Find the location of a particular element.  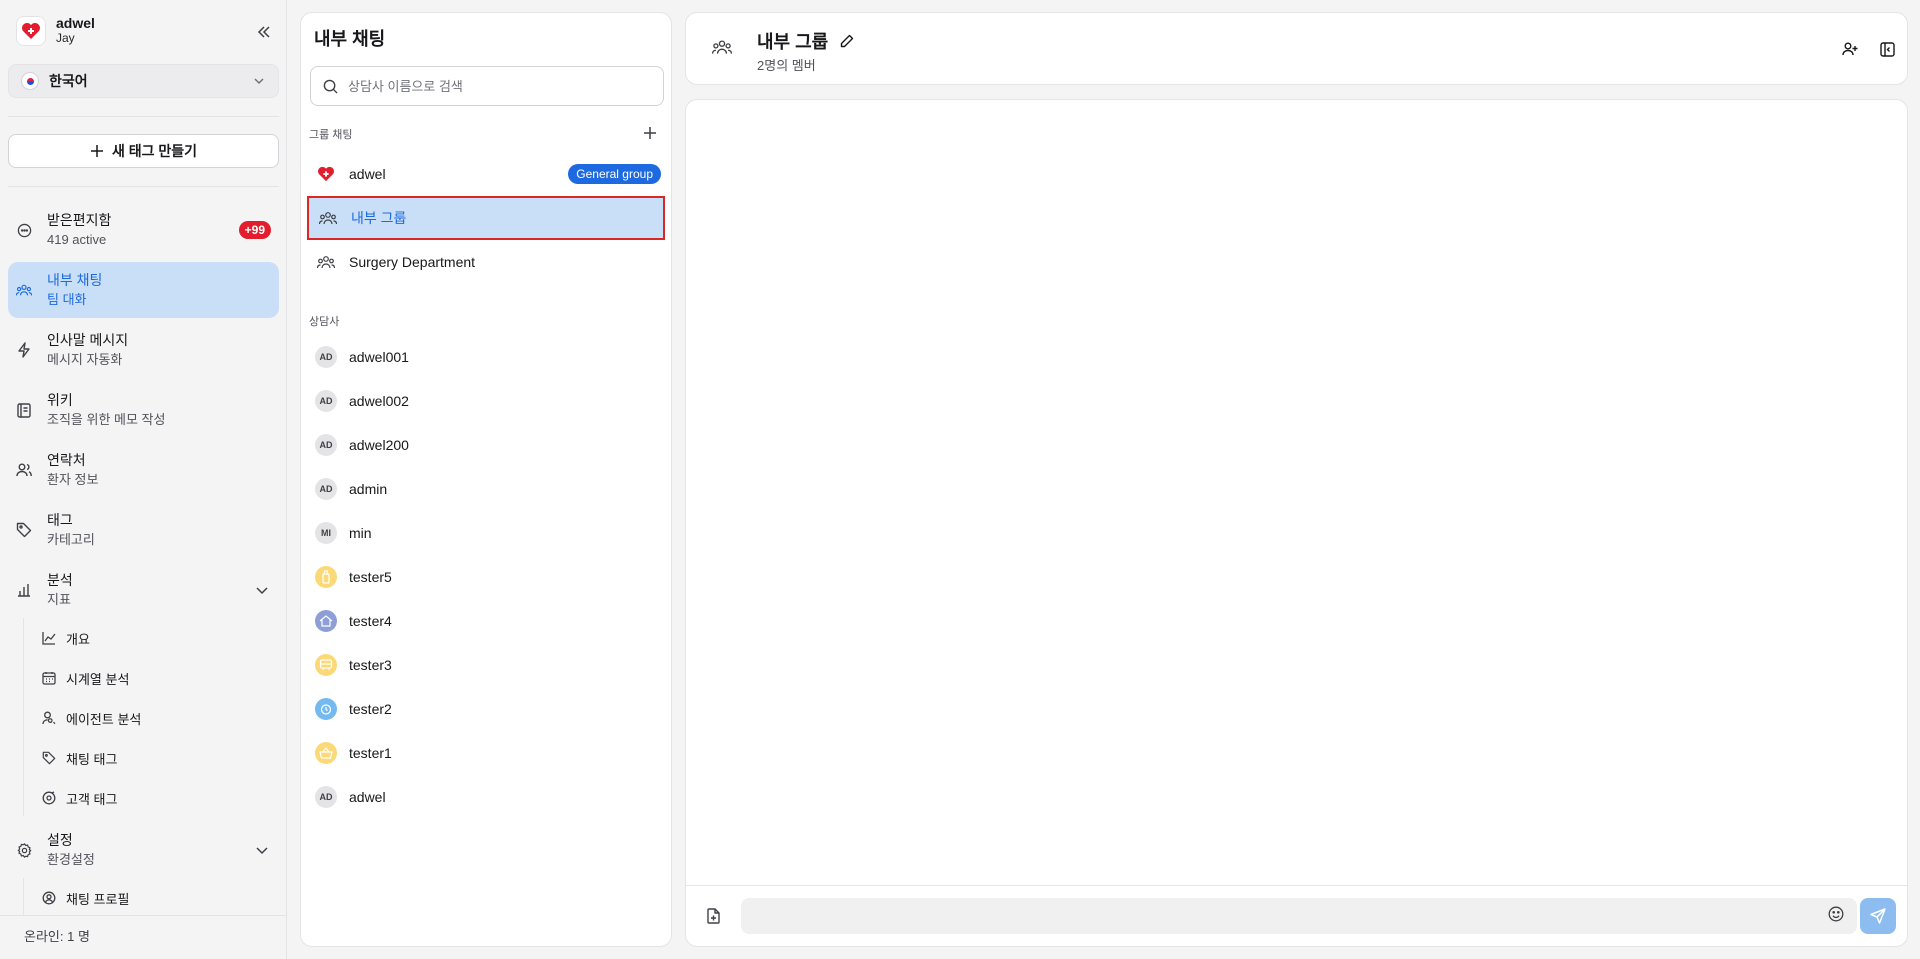

search-icon is located at coordinates (330, 86).